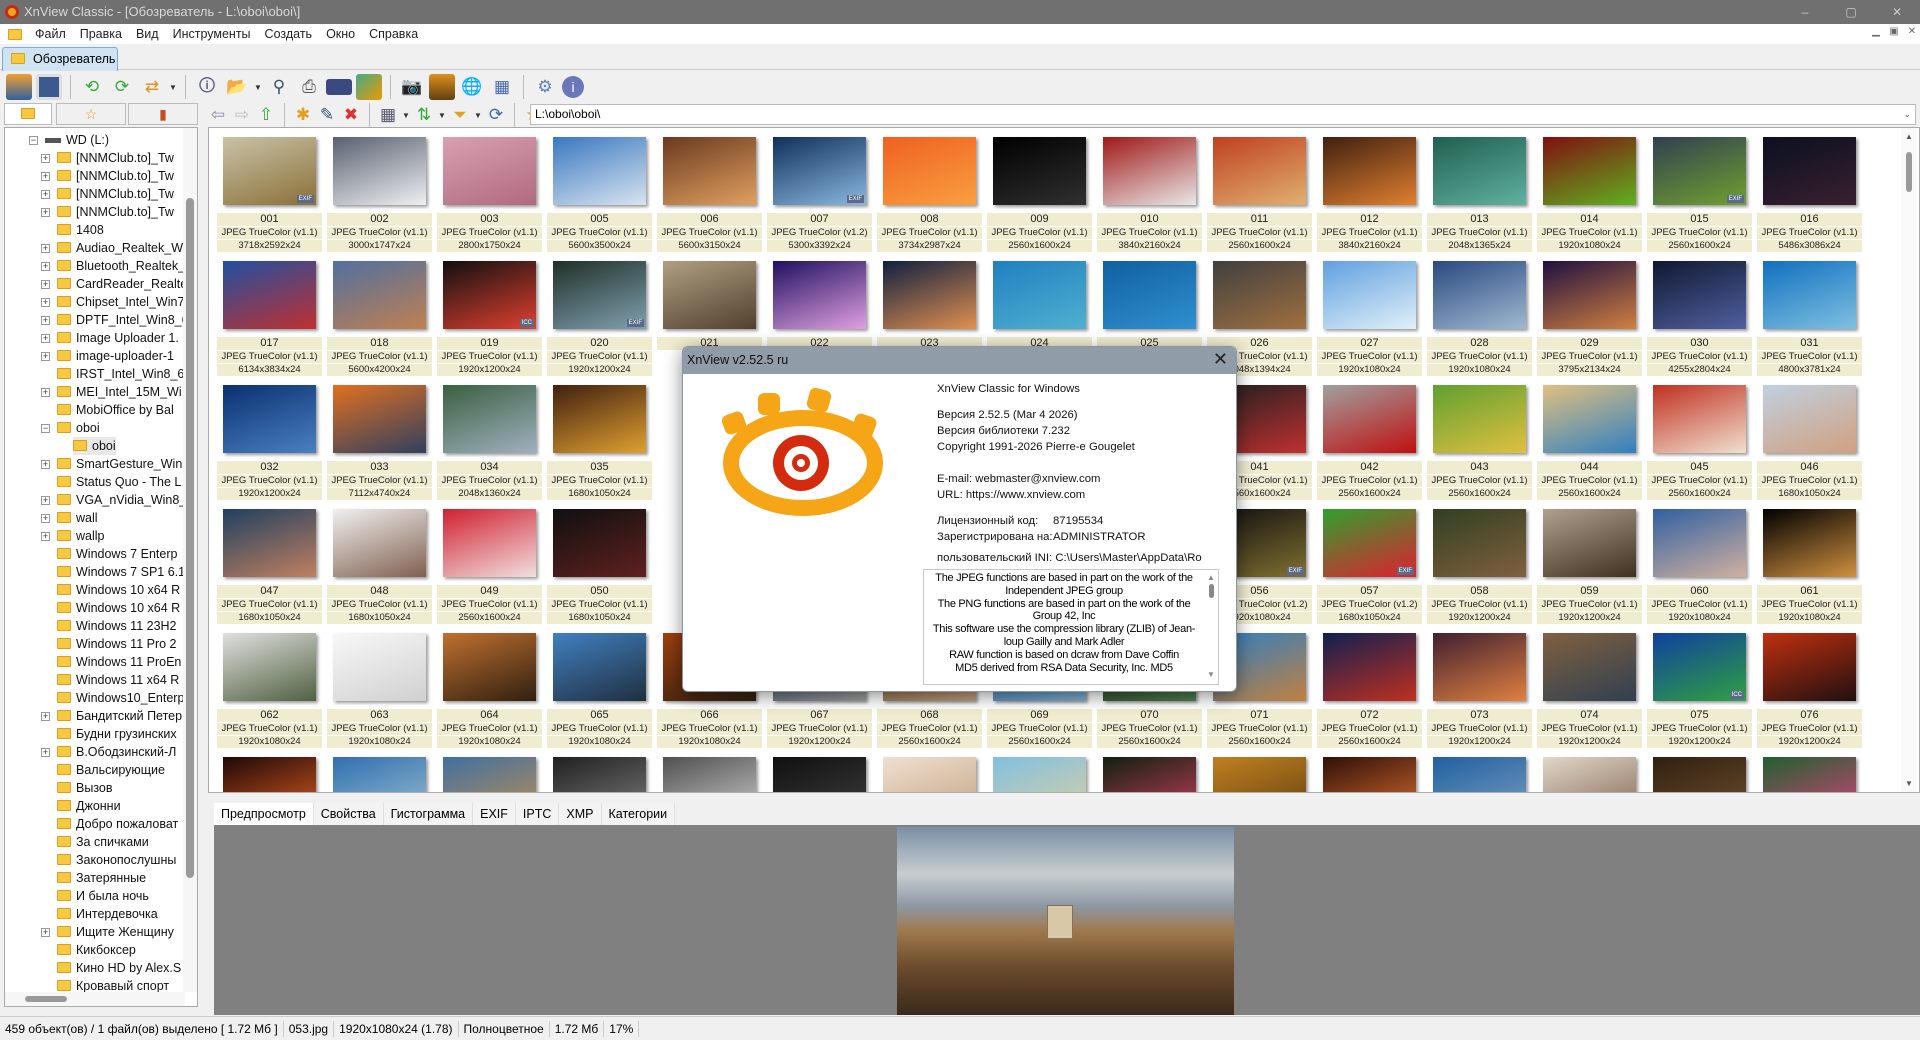  Describe the element at coordinates (95, 999) in the screenshot. I see `tree-horizontal-scrollbar` at that location.